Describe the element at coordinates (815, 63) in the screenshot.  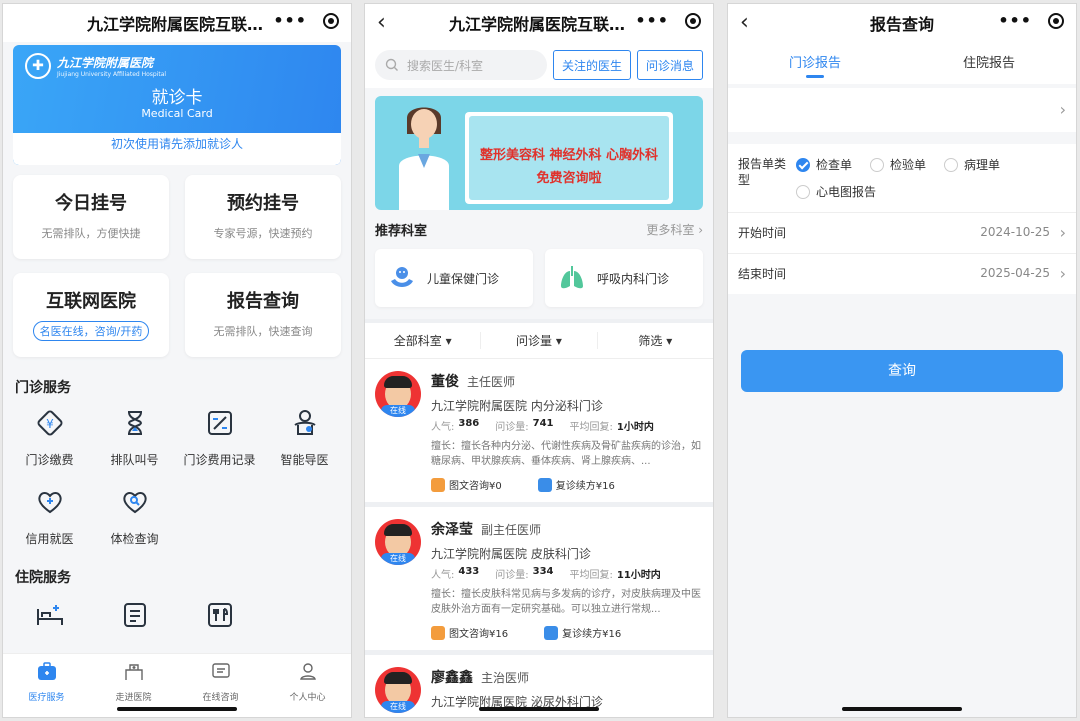
I see `tab-outpatient-report: 门诊报告` at that location.